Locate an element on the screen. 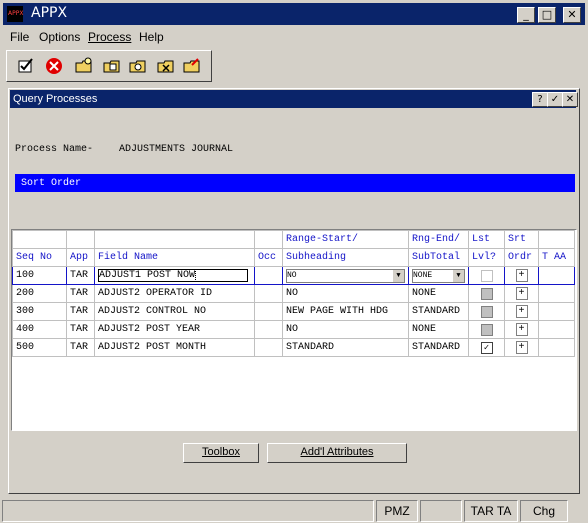 This screenshot has height=523, width=588. rng-end-select: NONE ▼ is located at coordinates (438, 275).